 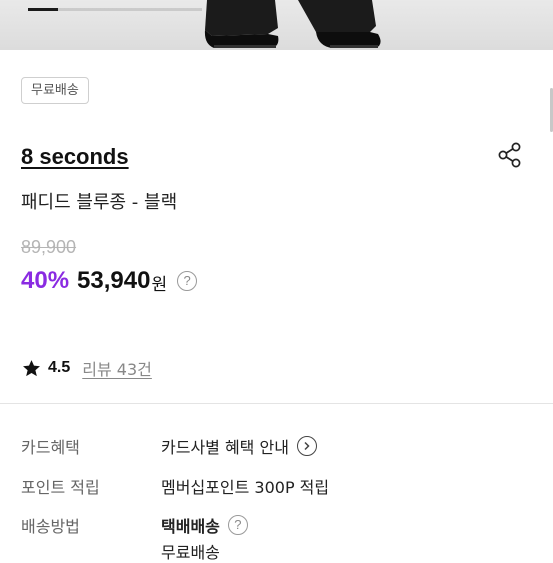 What do you see at coordinates (50, 447) in the screenshot?
I see `card-benefit-label: 카드혜택` at bounding box center [50, 447].